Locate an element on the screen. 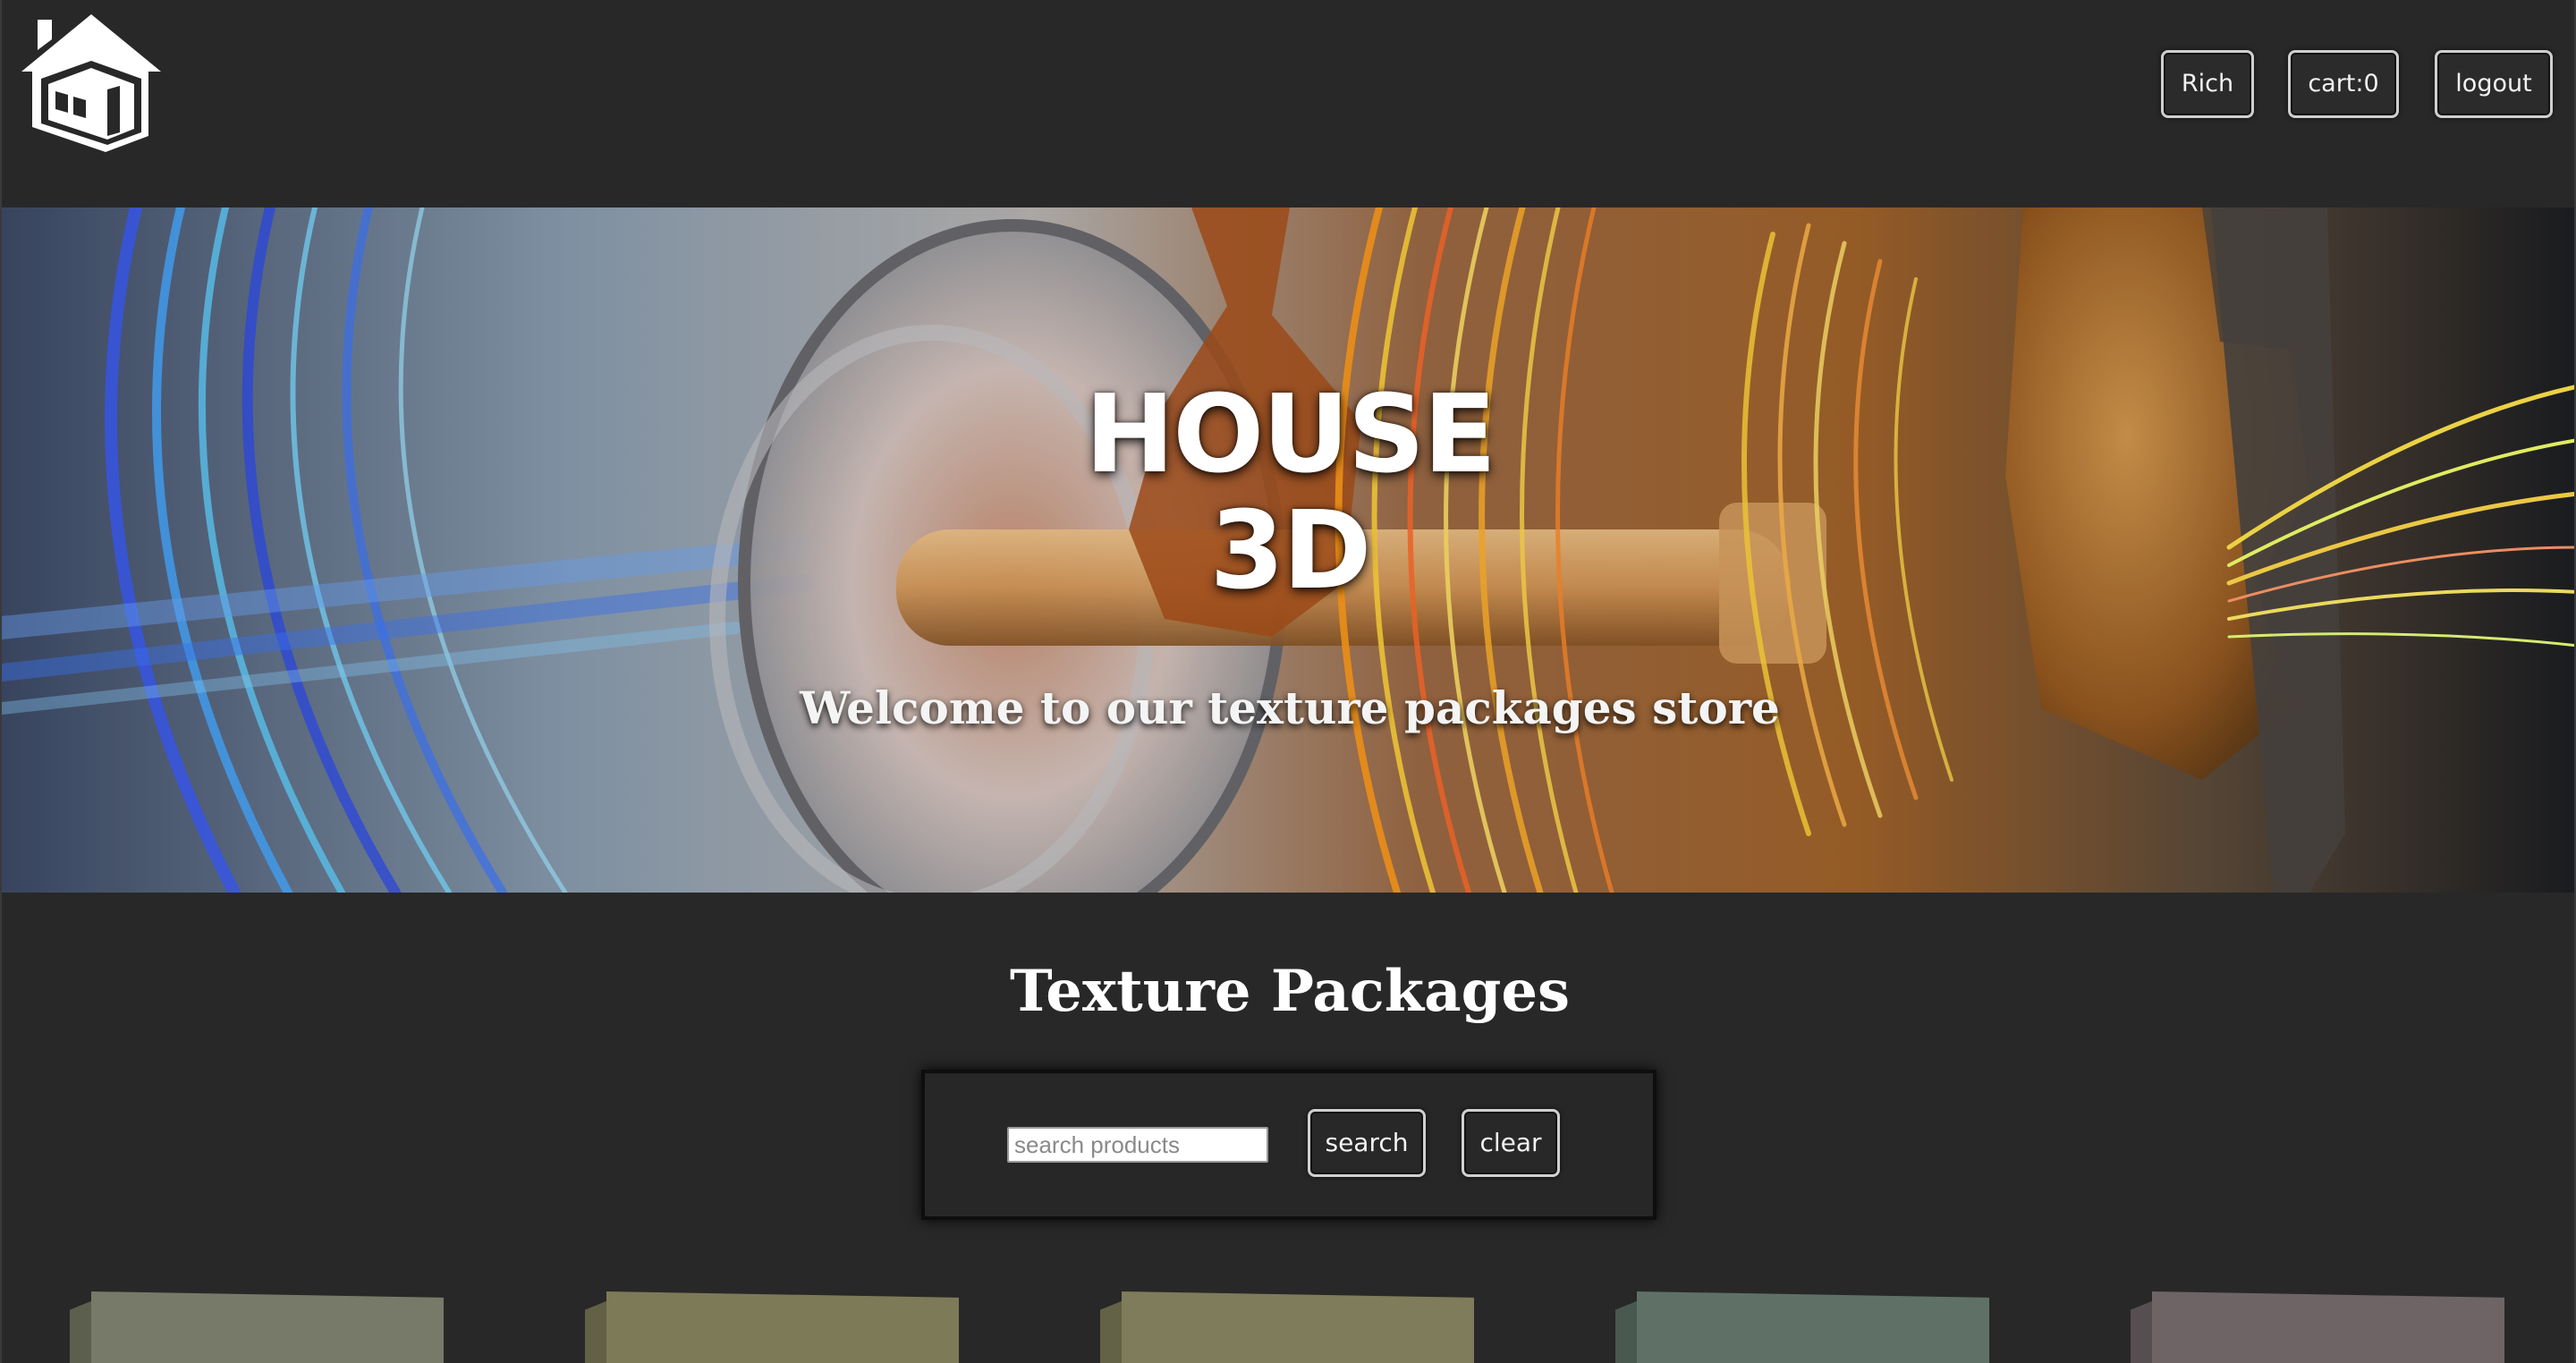 The height and width of the screenshot is (1363, 2576). logout-button: logout is located at coordinates (2494, 84).